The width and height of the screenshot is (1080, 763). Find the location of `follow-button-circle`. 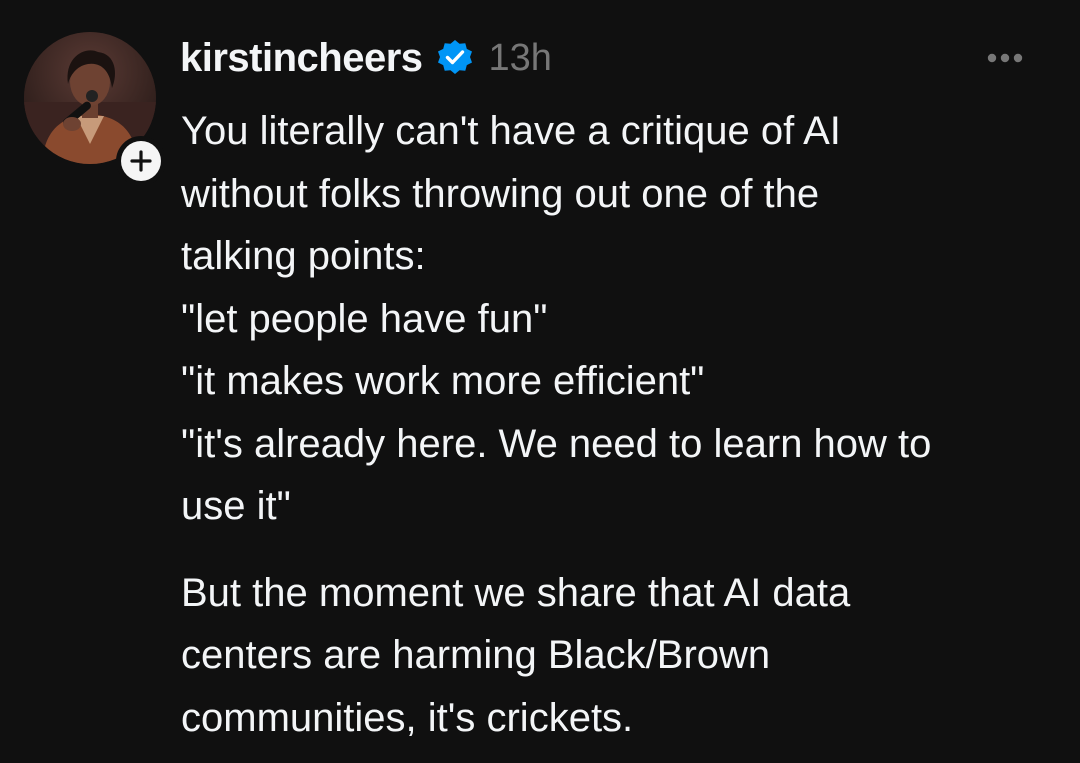

follow-button-circle is located at coordinates (141, 161).